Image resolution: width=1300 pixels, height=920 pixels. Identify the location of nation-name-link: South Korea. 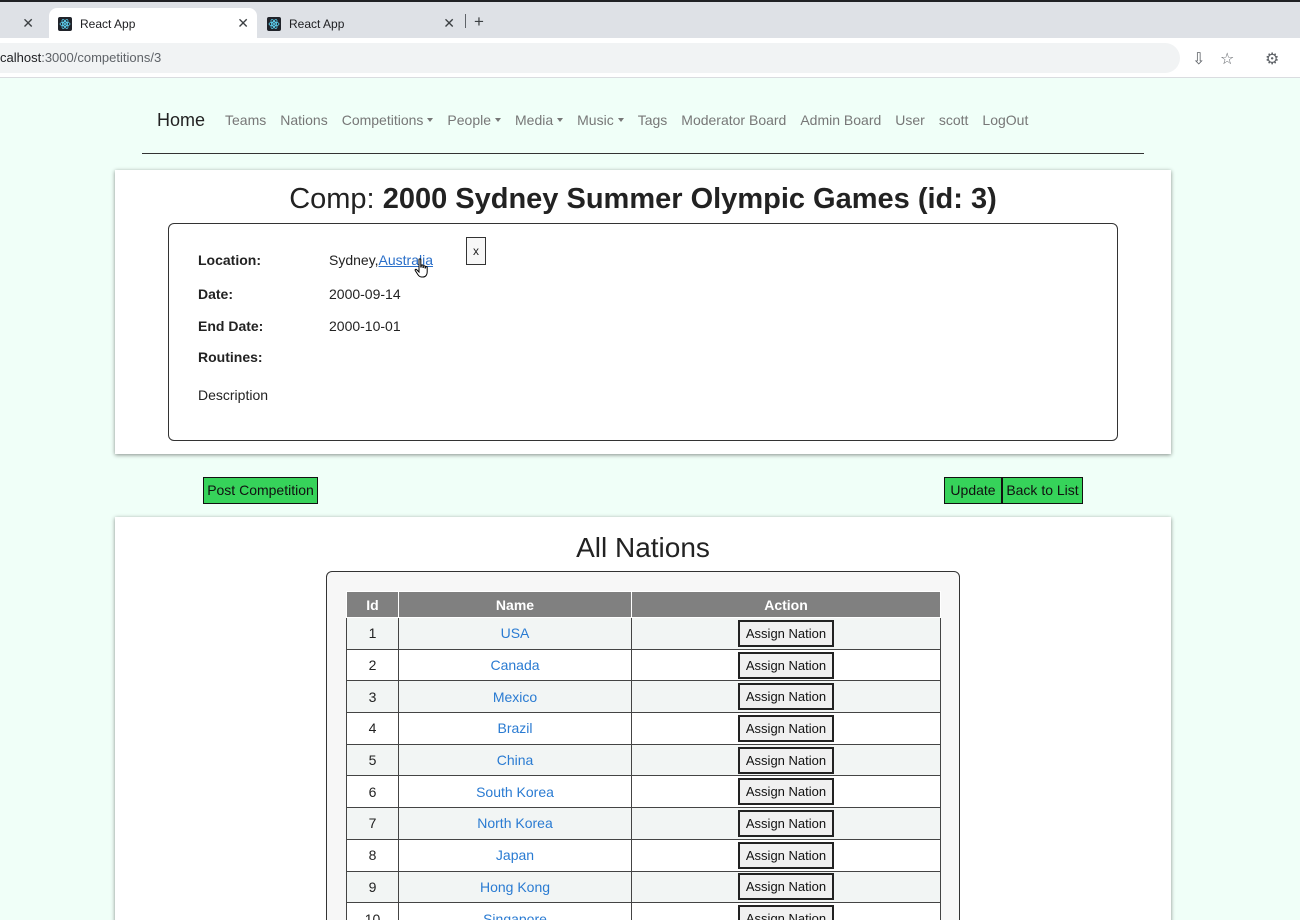
(515, 792).